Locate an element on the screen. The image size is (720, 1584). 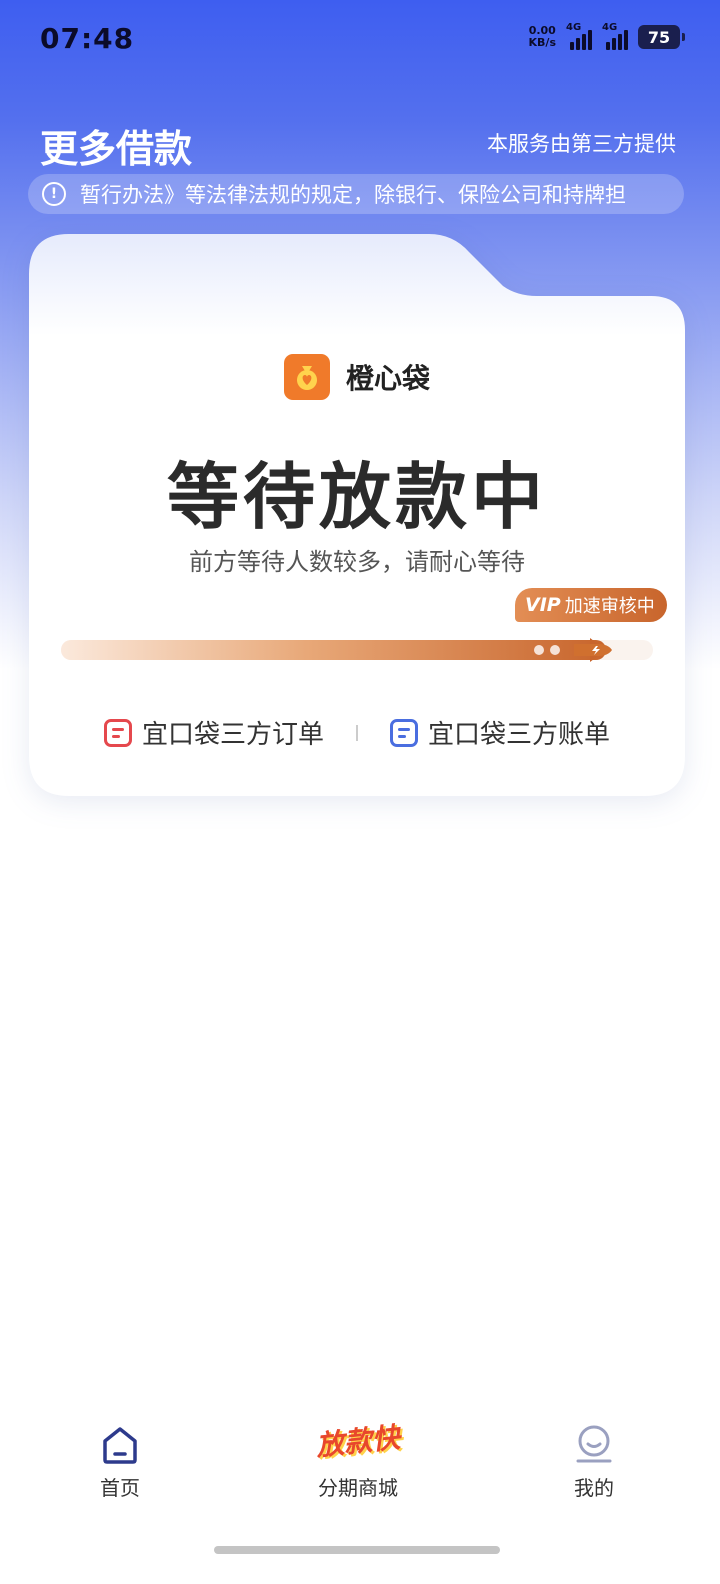
third-party-links: 宜口袋三方订单 宜口袋三方账单 is located at coordinates (357, 732).